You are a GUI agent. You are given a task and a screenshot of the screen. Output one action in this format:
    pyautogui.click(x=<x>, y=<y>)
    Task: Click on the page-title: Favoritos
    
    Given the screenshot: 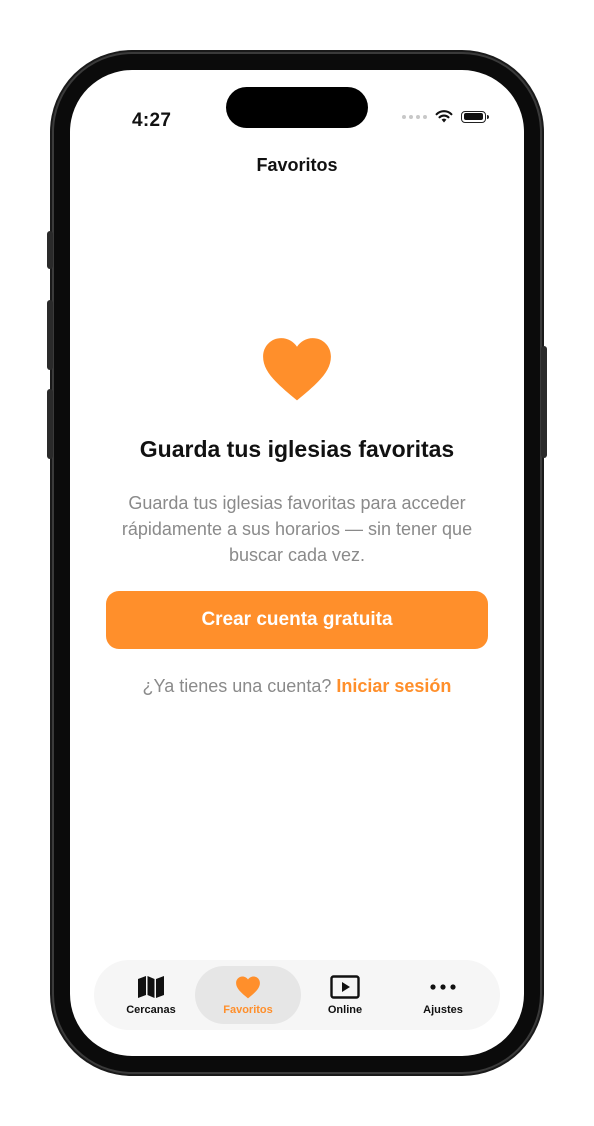 What is the action you would take?
    pyautogui.click(x=297, y=165)
    